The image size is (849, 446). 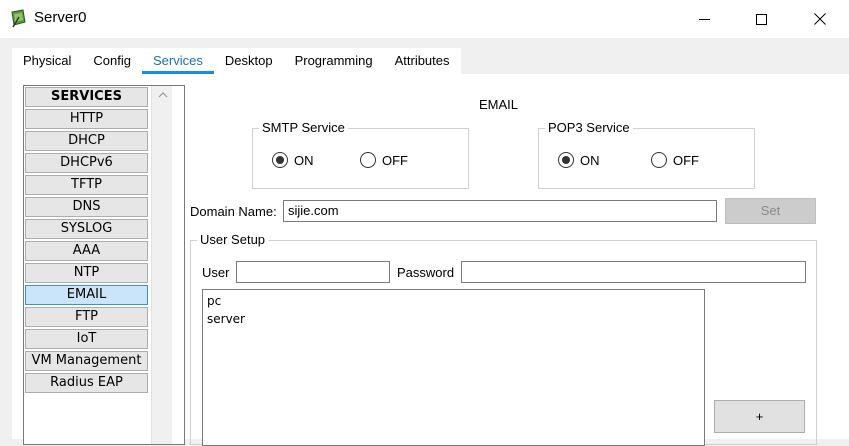 I want to click on minimize-icon, so click(x=704, y=19).